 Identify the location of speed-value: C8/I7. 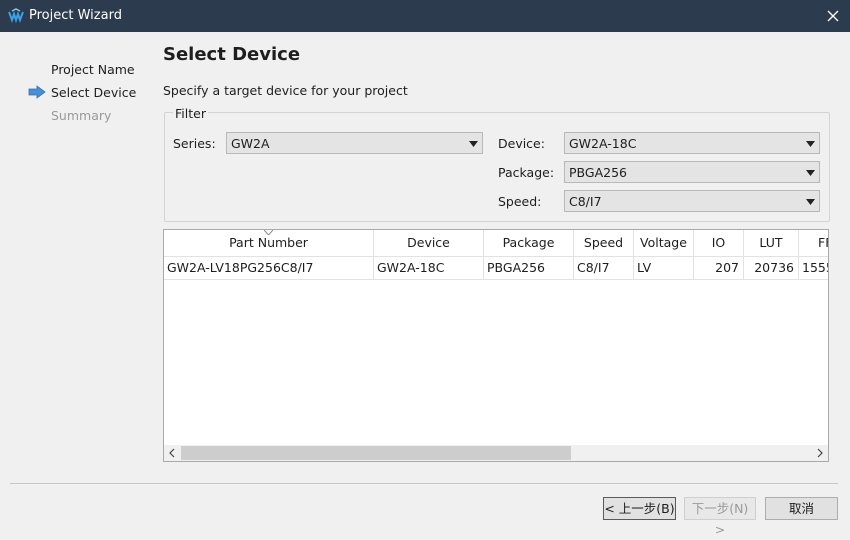
(585, 201).